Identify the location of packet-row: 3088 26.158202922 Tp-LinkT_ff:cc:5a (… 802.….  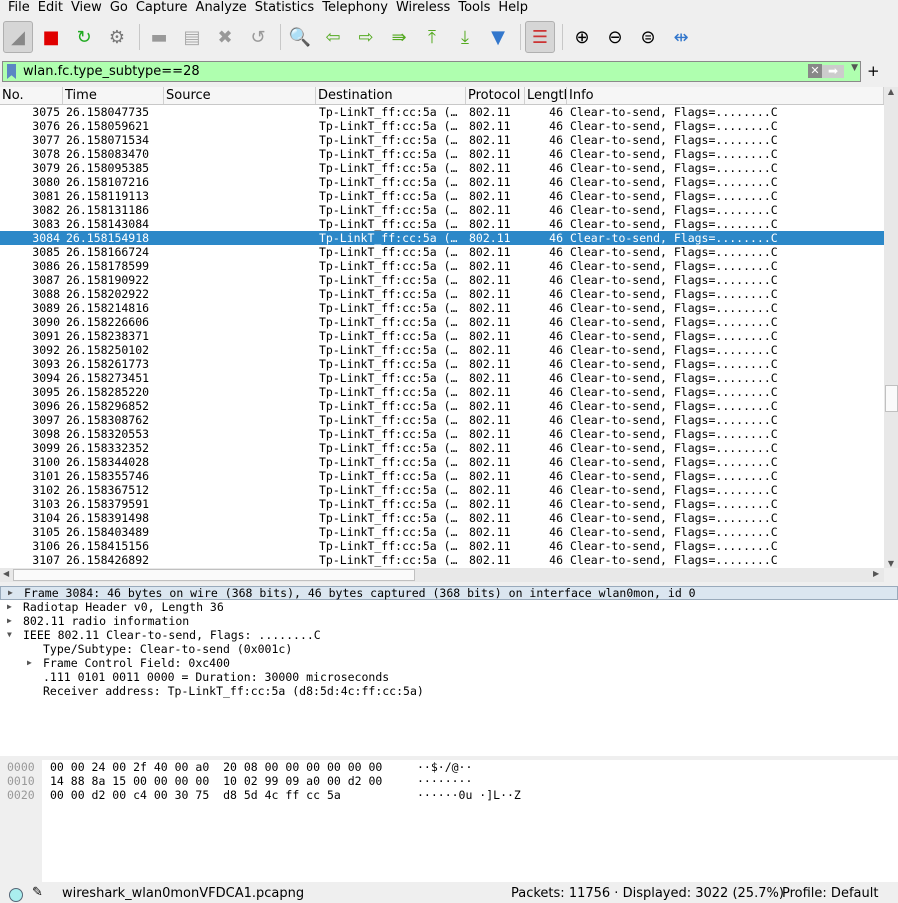
(442, 294).